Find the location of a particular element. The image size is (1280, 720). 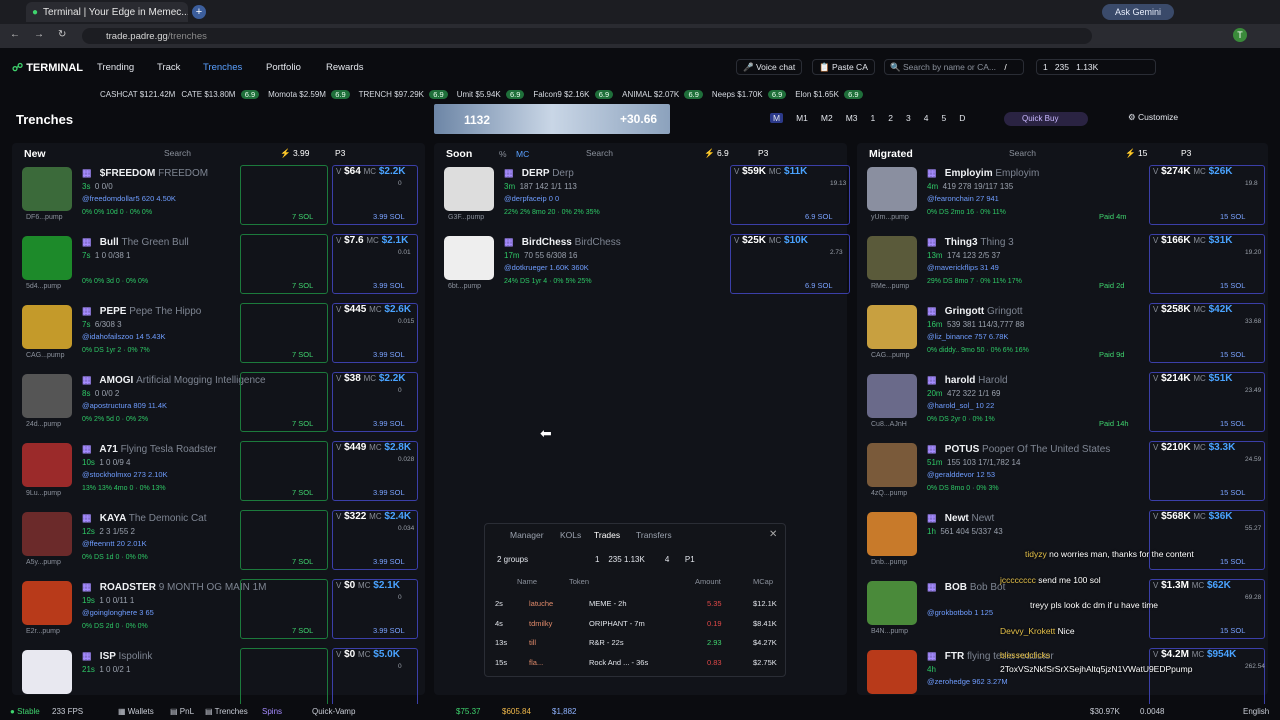

column-search-soon: Search is located at coordinates (599, 153).